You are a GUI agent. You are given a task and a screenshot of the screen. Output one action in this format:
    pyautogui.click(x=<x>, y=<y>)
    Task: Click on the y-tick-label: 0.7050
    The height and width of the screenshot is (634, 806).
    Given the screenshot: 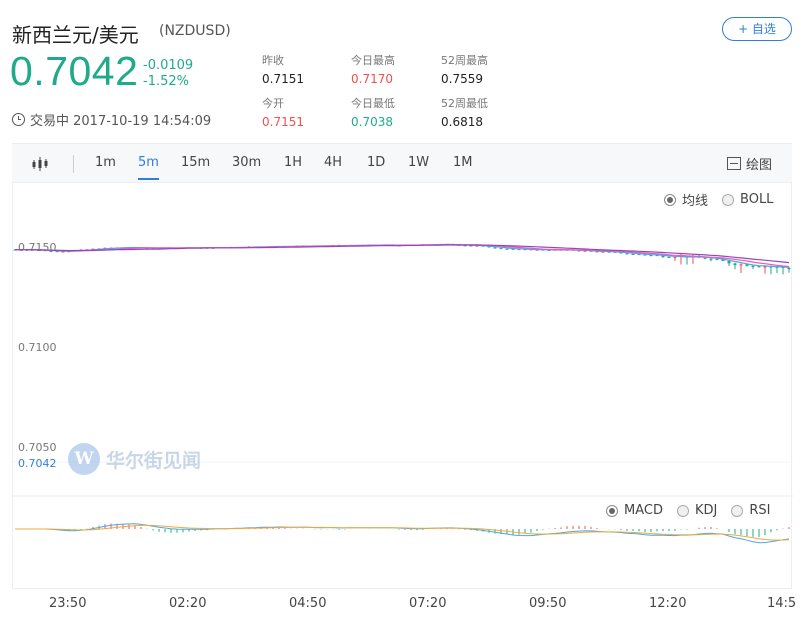 What is the action you would take?
    pyautogui.click(x=37, y=447)
    